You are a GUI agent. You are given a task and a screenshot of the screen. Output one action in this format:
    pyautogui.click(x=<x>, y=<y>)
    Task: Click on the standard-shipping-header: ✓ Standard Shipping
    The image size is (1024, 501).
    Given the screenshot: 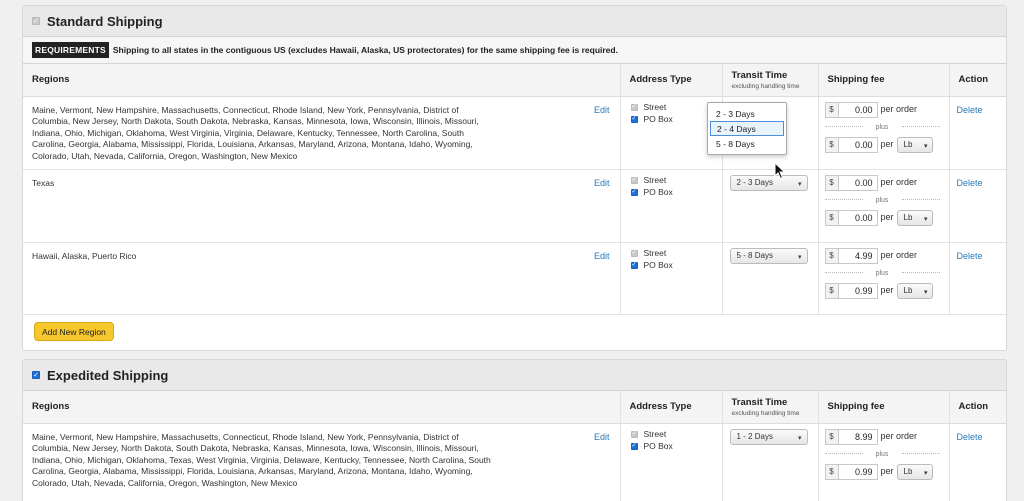 What is the action you would take?
    pyautogui.click(x=514, y=21)
    